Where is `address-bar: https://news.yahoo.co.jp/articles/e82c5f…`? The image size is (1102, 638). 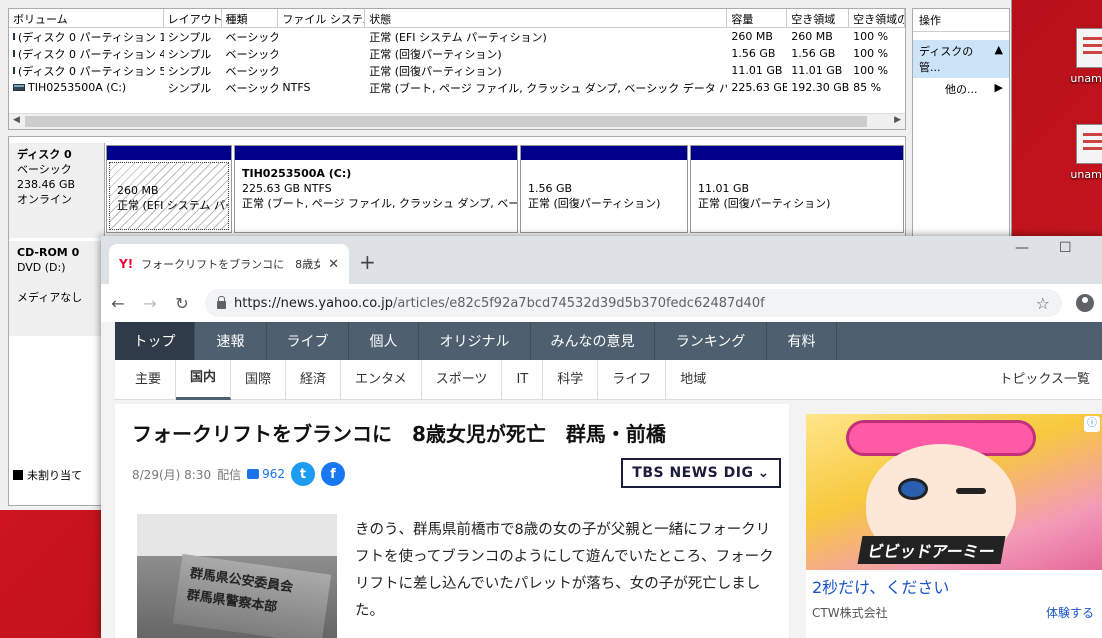
address-bar: https://news.yahoo.co.jp/articles/e82c5f… is located at coordinates (633, 303).